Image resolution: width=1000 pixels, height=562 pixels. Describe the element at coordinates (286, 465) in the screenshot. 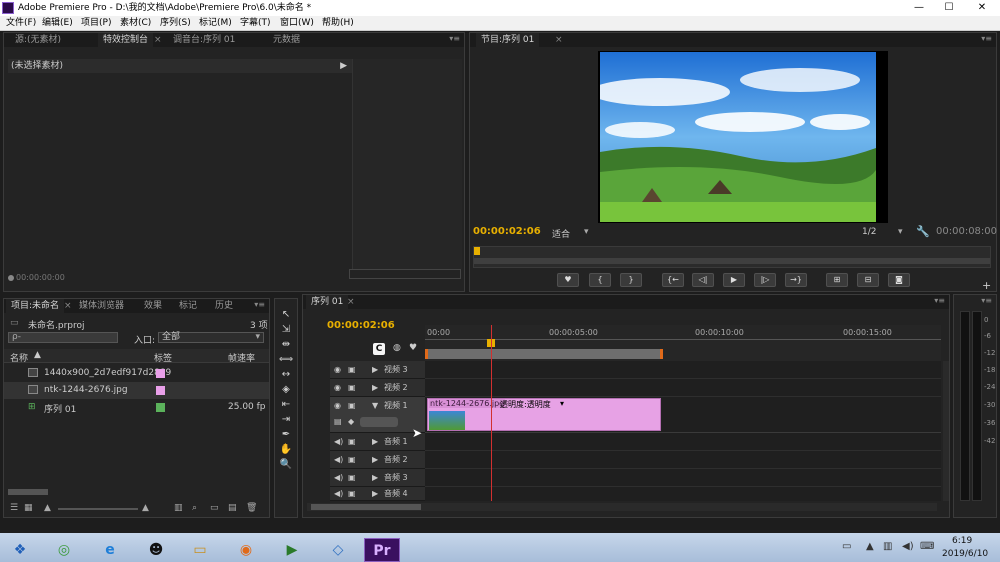

I see `zoom-tool-icon: 🔍` at that location.